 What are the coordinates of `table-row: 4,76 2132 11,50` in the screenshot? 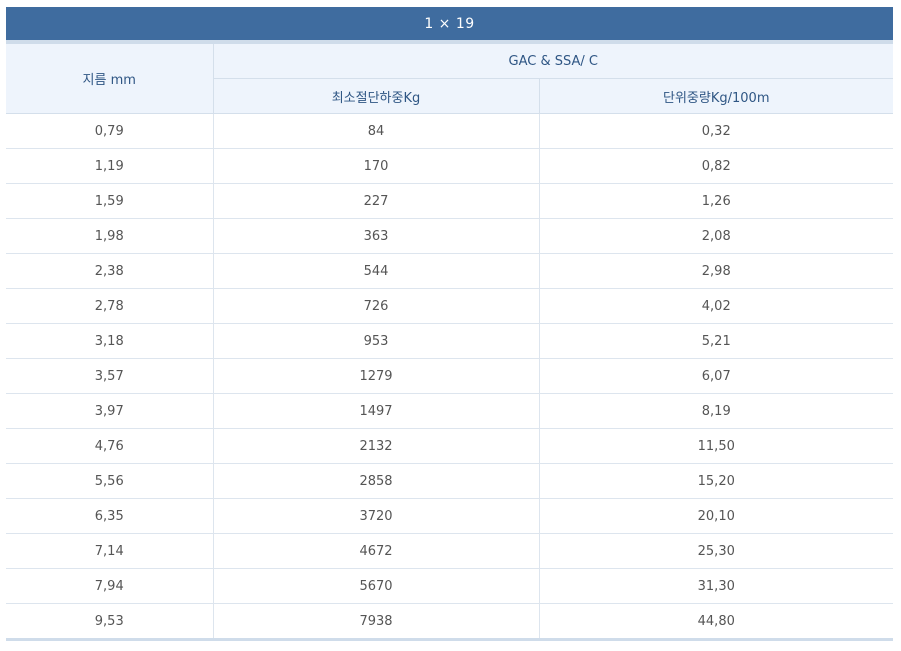 It's located at (450, 446).